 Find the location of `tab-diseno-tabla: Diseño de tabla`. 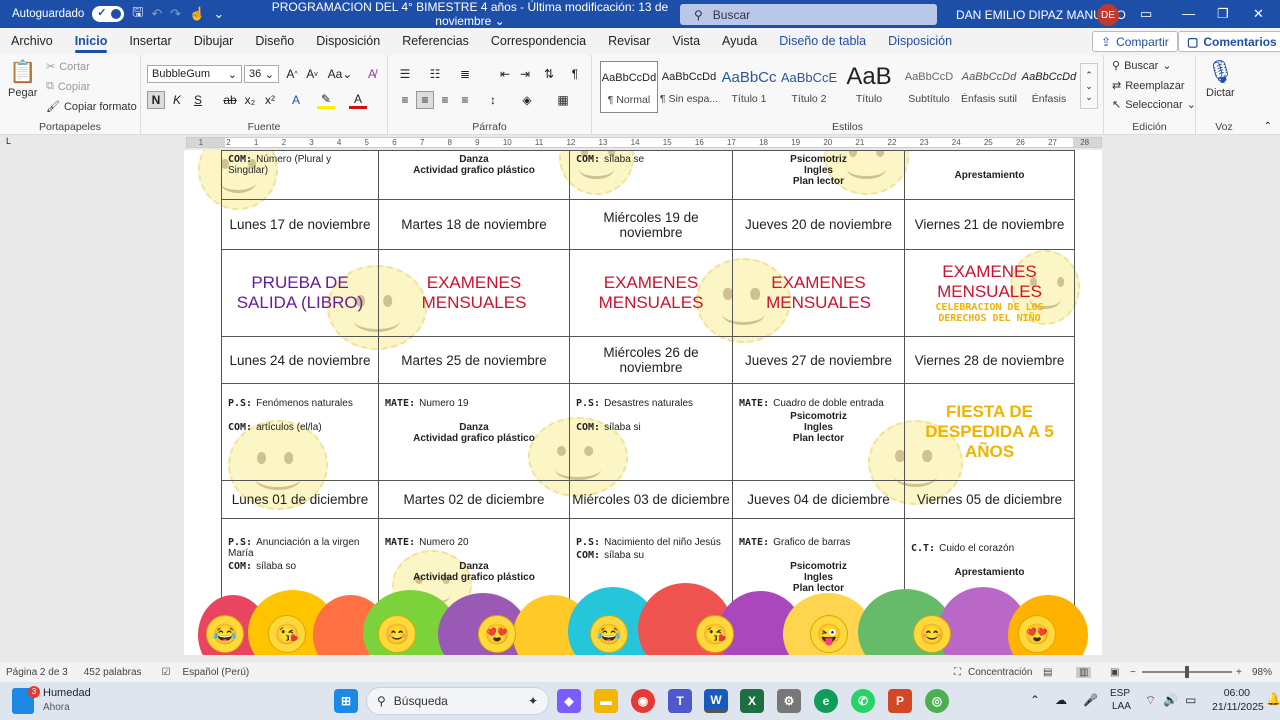

tab-diseno-tabla: Diseño de tabla is located at coordinates (822, 41).